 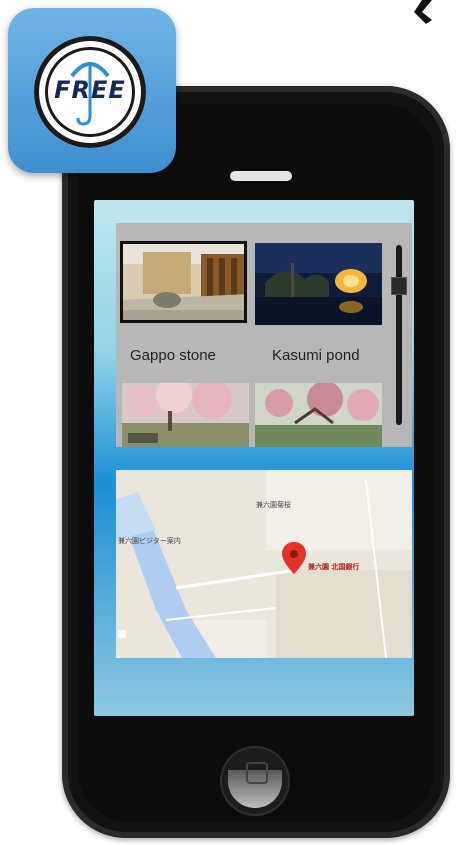 I want to click on gallery-scroll-thumb, so click(x=399, y=286).